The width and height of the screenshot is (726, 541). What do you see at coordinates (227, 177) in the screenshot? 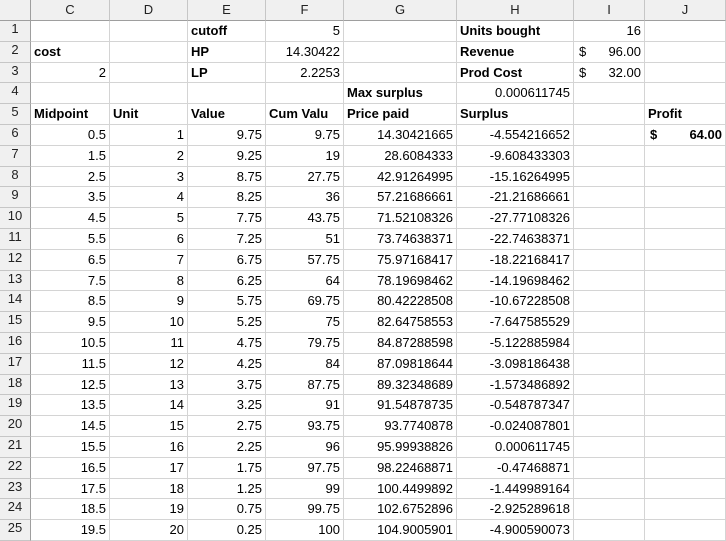
I see `cell-E8: 8.75` at bounding box center [227, 177].